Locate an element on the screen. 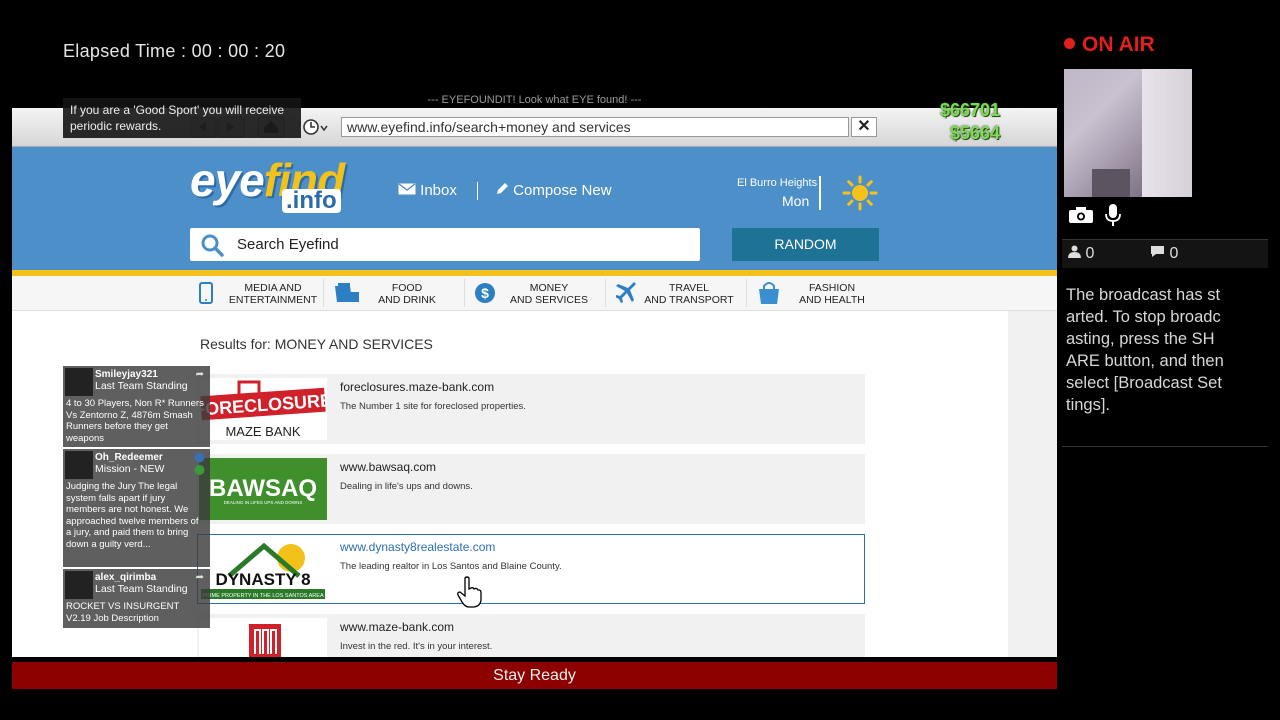 The width and height of the screenshot is (1280, 720). category-money: $ MONEY AND SERVICES is located at coordinates (537, 293).